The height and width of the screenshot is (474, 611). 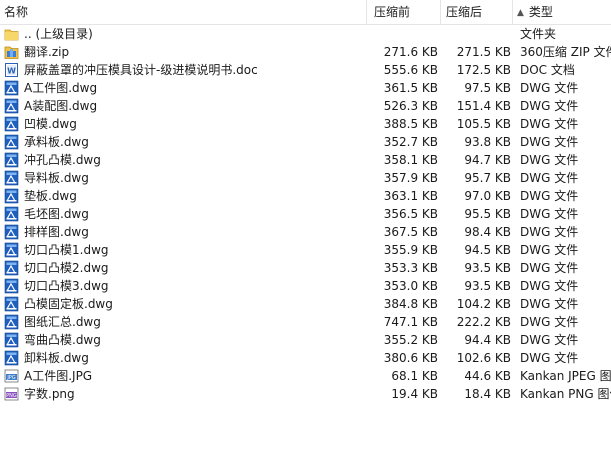 What do you see at coordinates (410, 124) in the screenshot?
I see `file-packed-size: 388.5 KB` at bounding box center [410, 124].